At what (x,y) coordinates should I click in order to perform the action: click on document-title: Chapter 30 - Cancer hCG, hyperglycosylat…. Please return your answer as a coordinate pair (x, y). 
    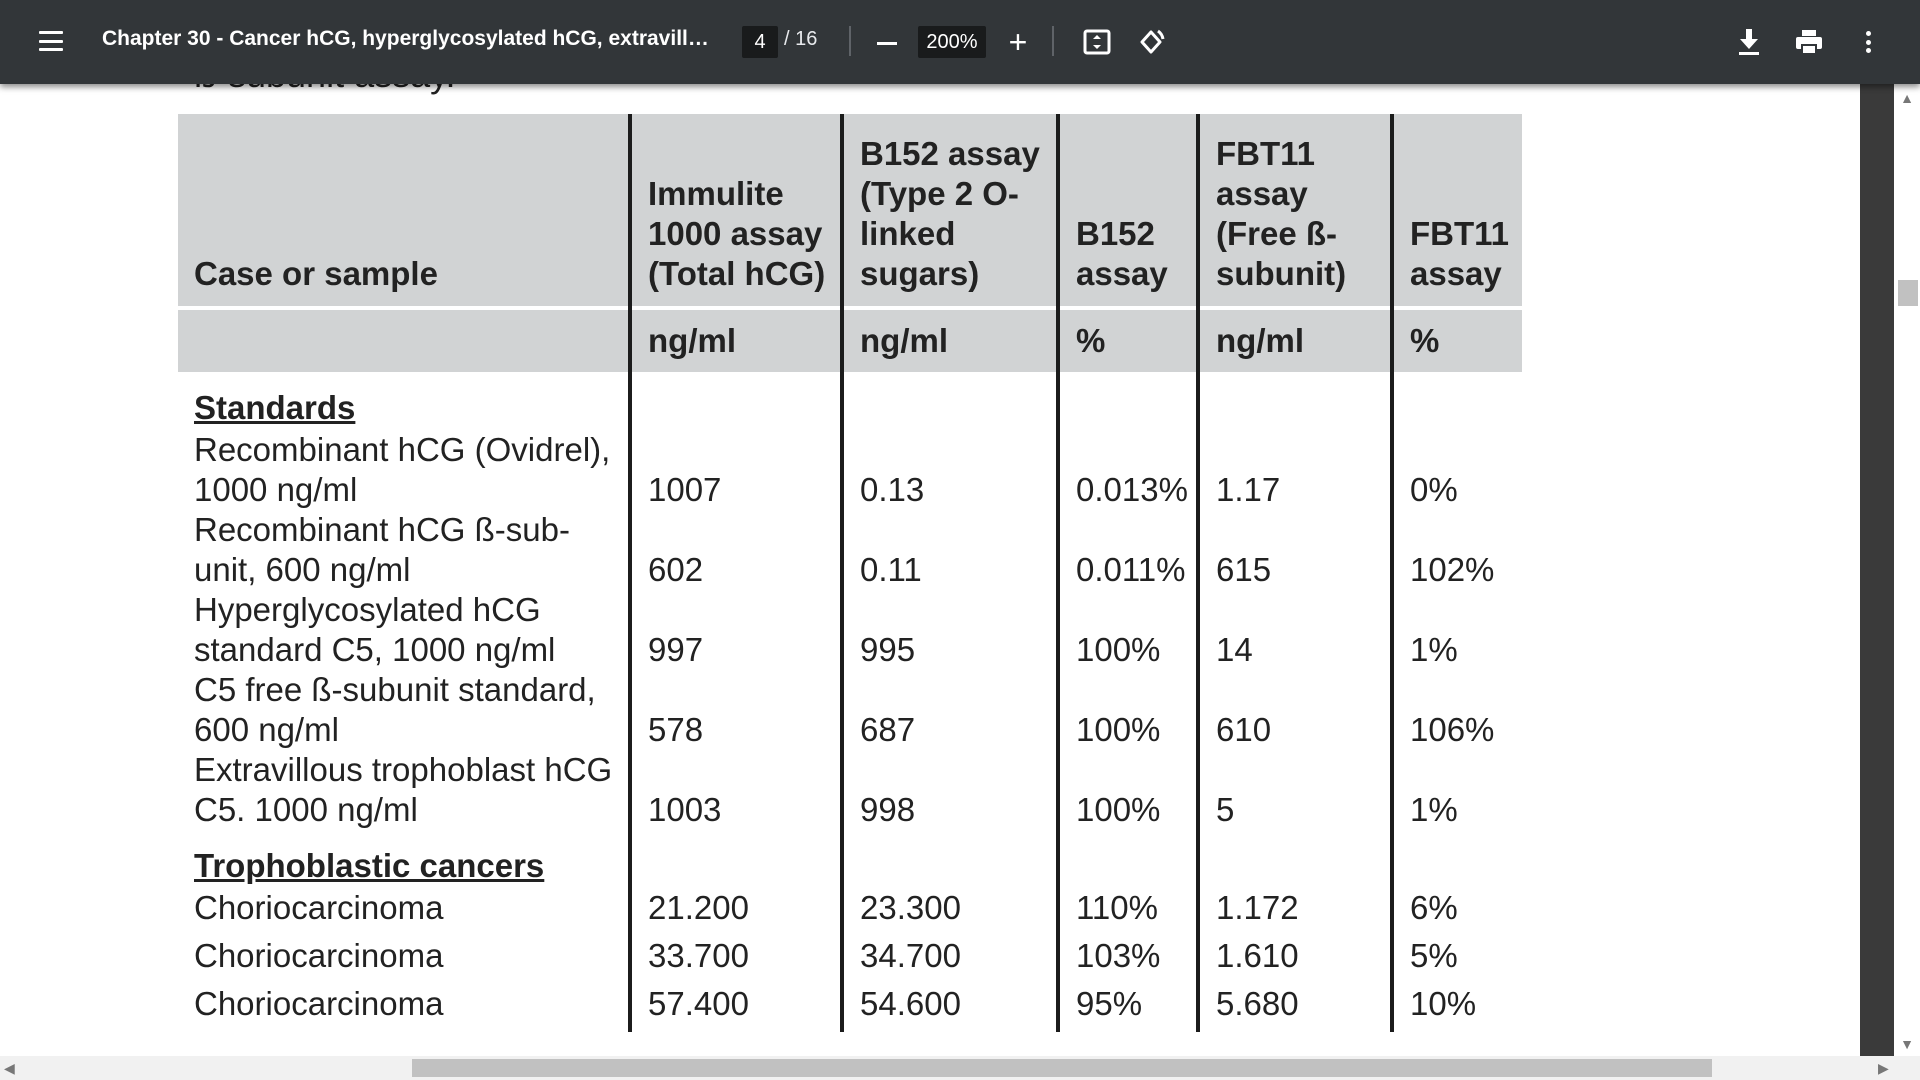
    Looking at the image, I should click on (407, 38).